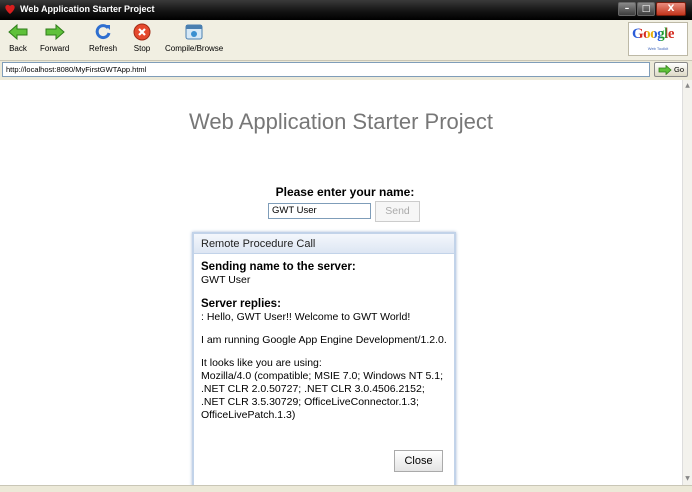 This screenshot has height=492, width=692. What do you see at coordinates (658, 48) in the screenshot?
I see `google-logo-subtitle: Web Toolkit` at bounding box center [658, 48].